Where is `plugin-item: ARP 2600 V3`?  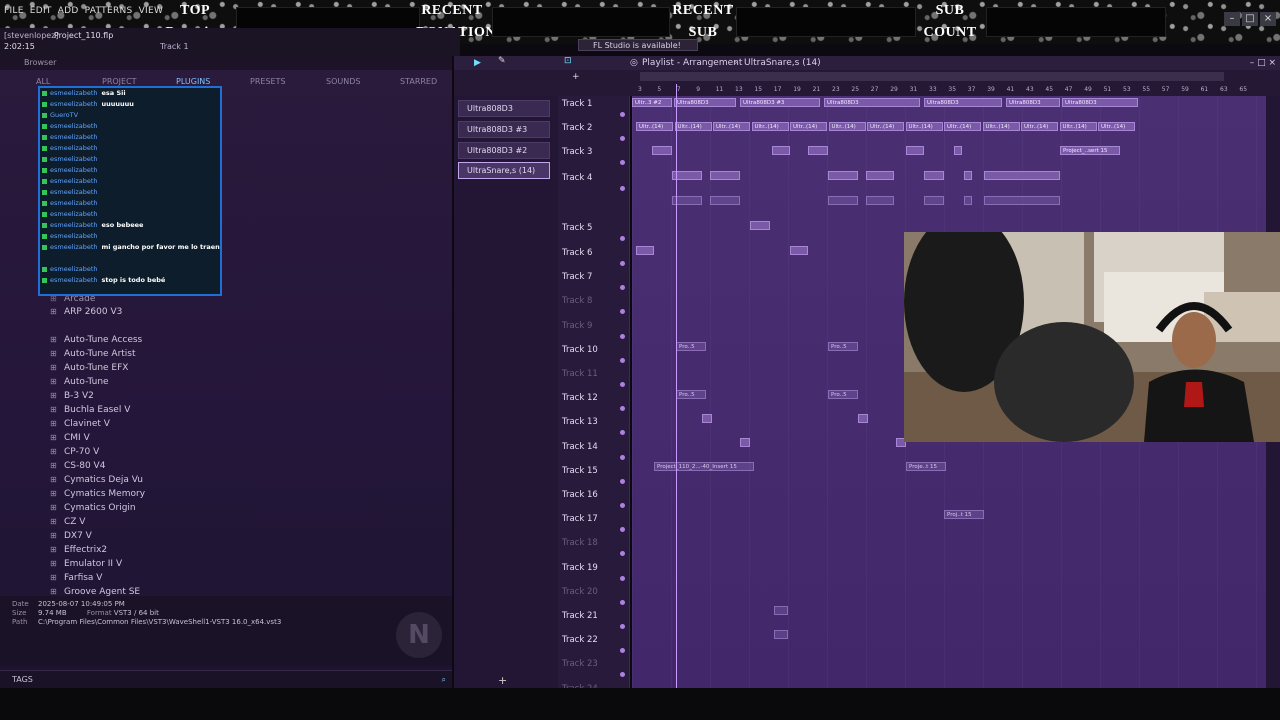 plugin-item: ARP 2600 V3 is located at coordinates (150, 312).